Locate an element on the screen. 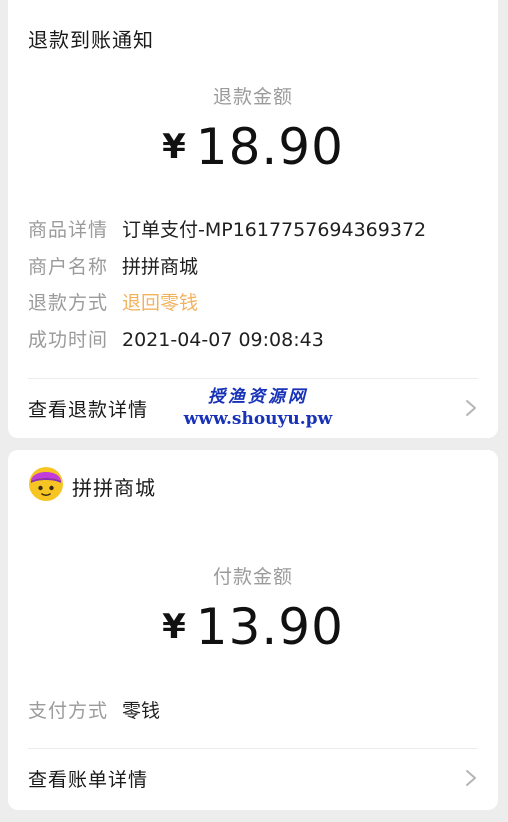 This screenshot has height=822, width=508. refund-amount: ¥18.90 is located at coordinates (253, 147).